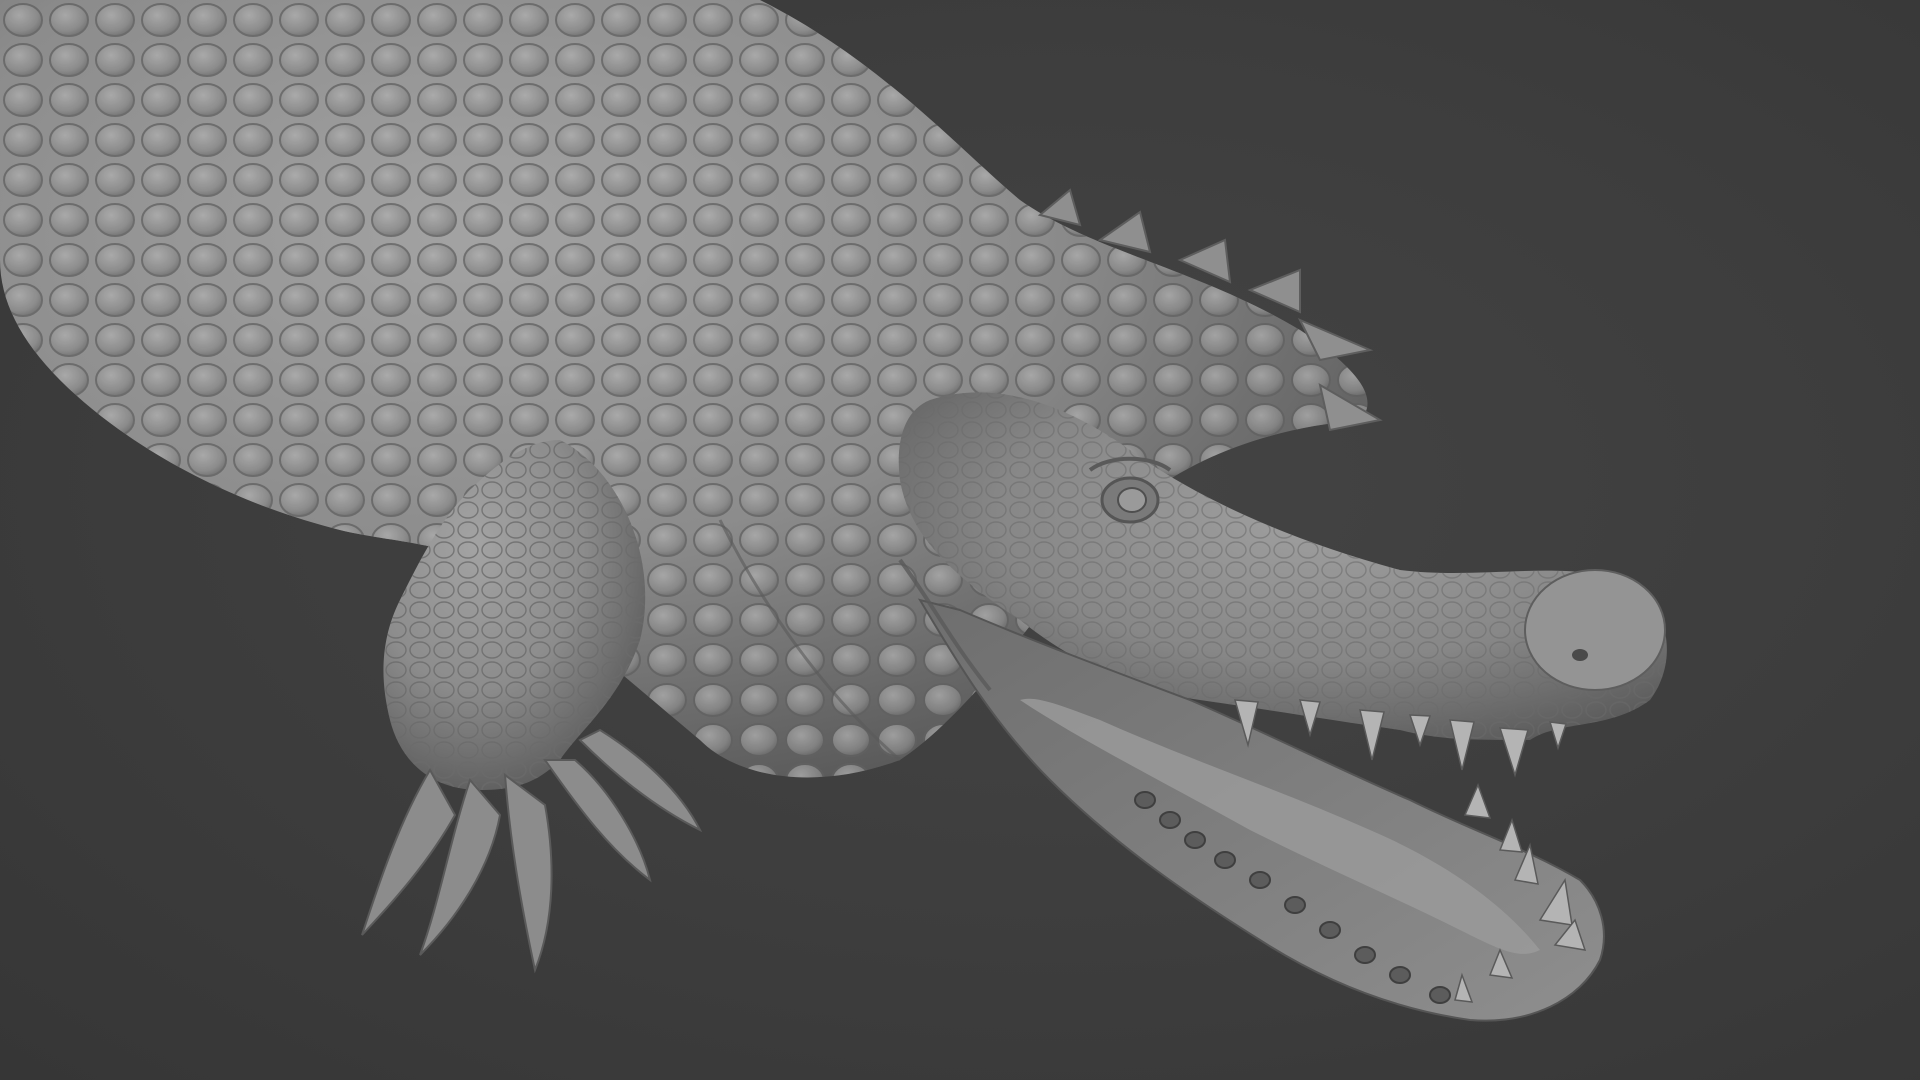 The height and width of the screenshot is (1080, 1920). I want to click on nostril, so click(1580, 655).